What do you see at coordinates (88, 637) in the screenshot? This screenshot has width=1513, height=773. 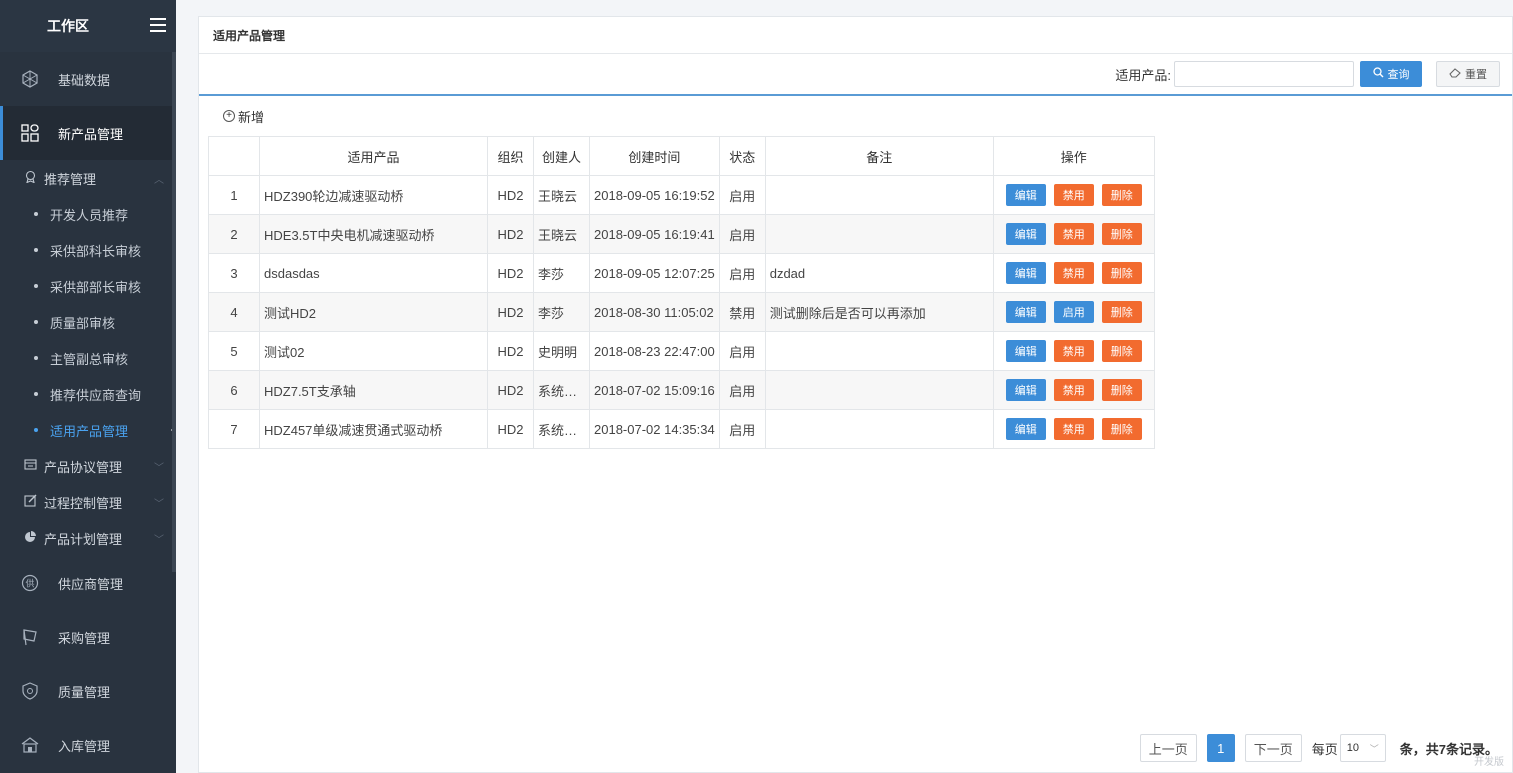 I see `sidebar-item-purchase: 采购管理` at bounding box center [88, 637].